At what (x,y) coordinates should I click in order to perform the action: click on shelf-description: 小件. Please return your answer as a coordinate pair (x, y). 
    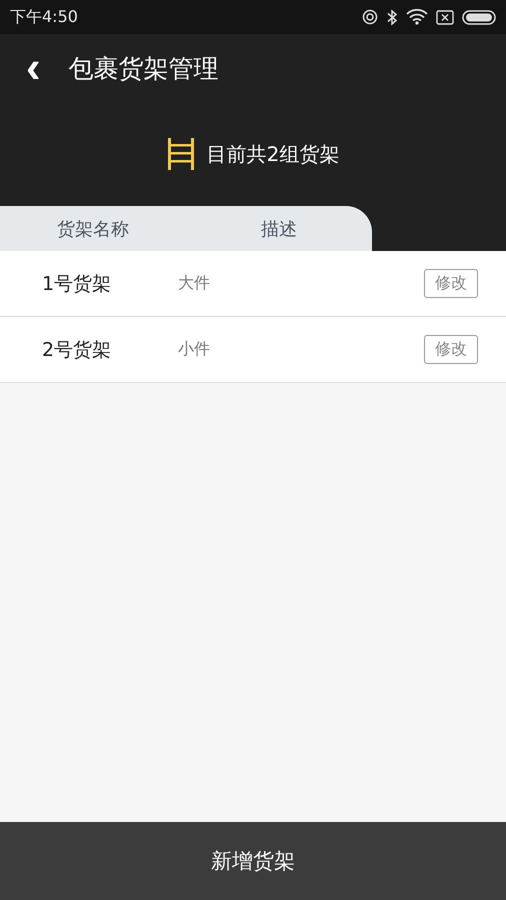
    Looking at the image, I should click on (194, 349).